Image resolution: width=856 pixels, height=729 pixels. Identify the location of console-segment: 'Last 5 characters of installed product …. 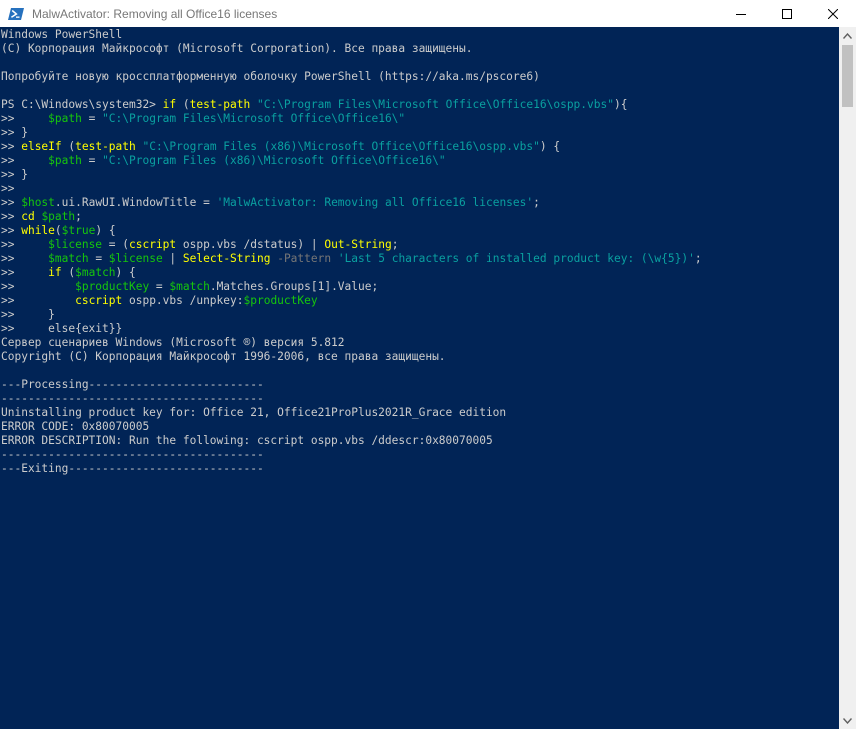
(516, 258).